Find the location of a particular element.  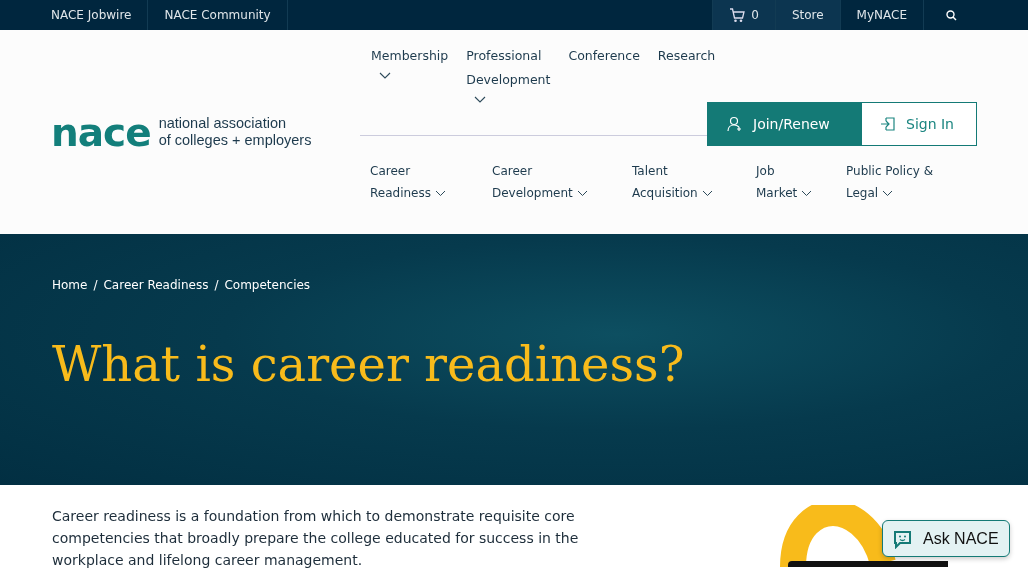

topic-nav-item: Job Market is located at coordinates (786, 182).